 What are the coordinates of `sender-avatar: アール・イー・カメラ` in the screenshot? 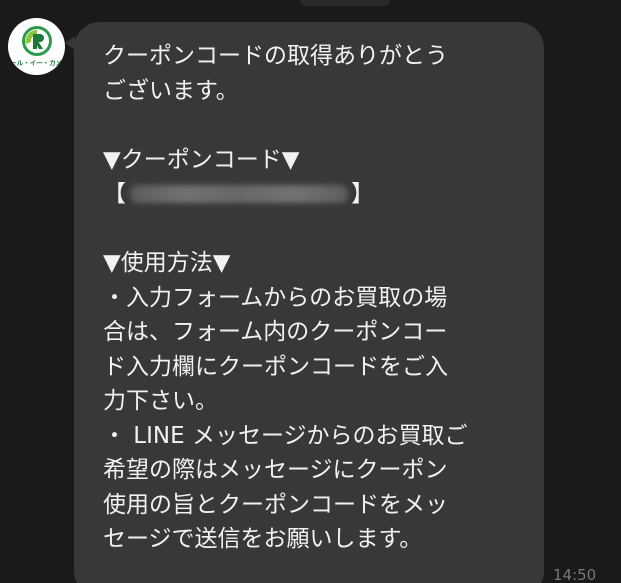 It's located at (36, 46).